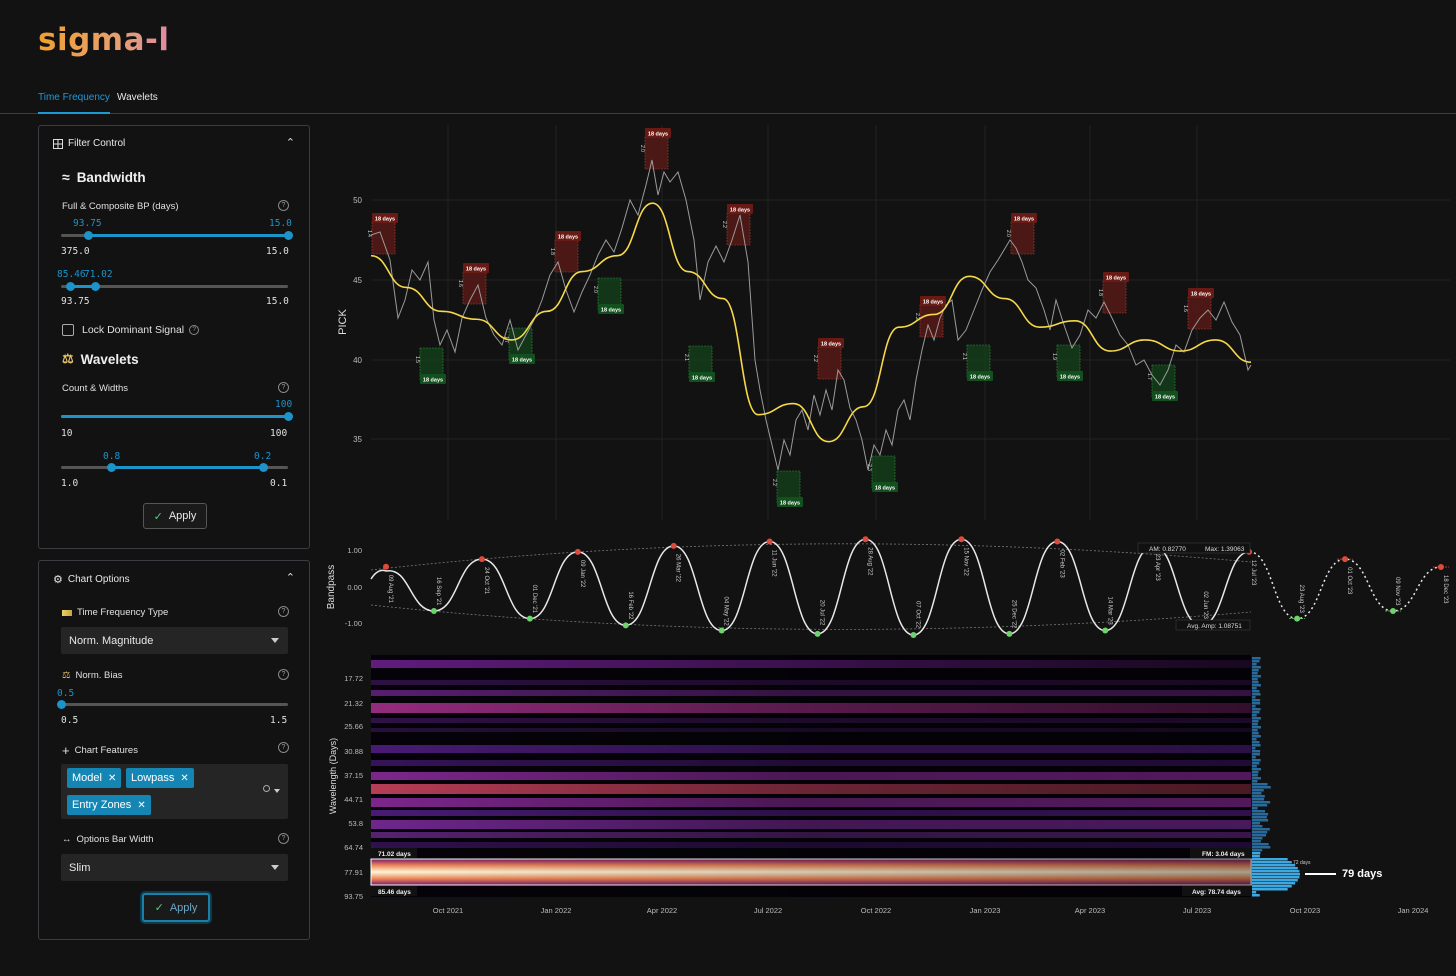 The width and height of the screenshot is (1456, 976). I want to click on tf-type-label: Time Frequency Type, so click(123, 612).